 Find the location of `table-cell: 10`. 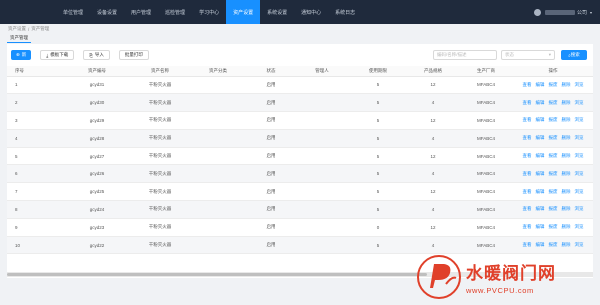

table-cell: 10 is located at coordinates (35, 245).